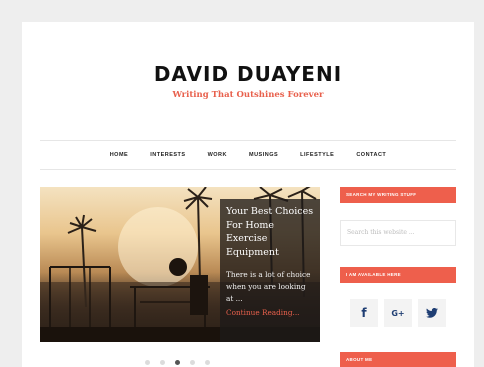 The height and width of the screenshot is (367, 484). I want to click on facebook-icon: f, so click(364, 313).